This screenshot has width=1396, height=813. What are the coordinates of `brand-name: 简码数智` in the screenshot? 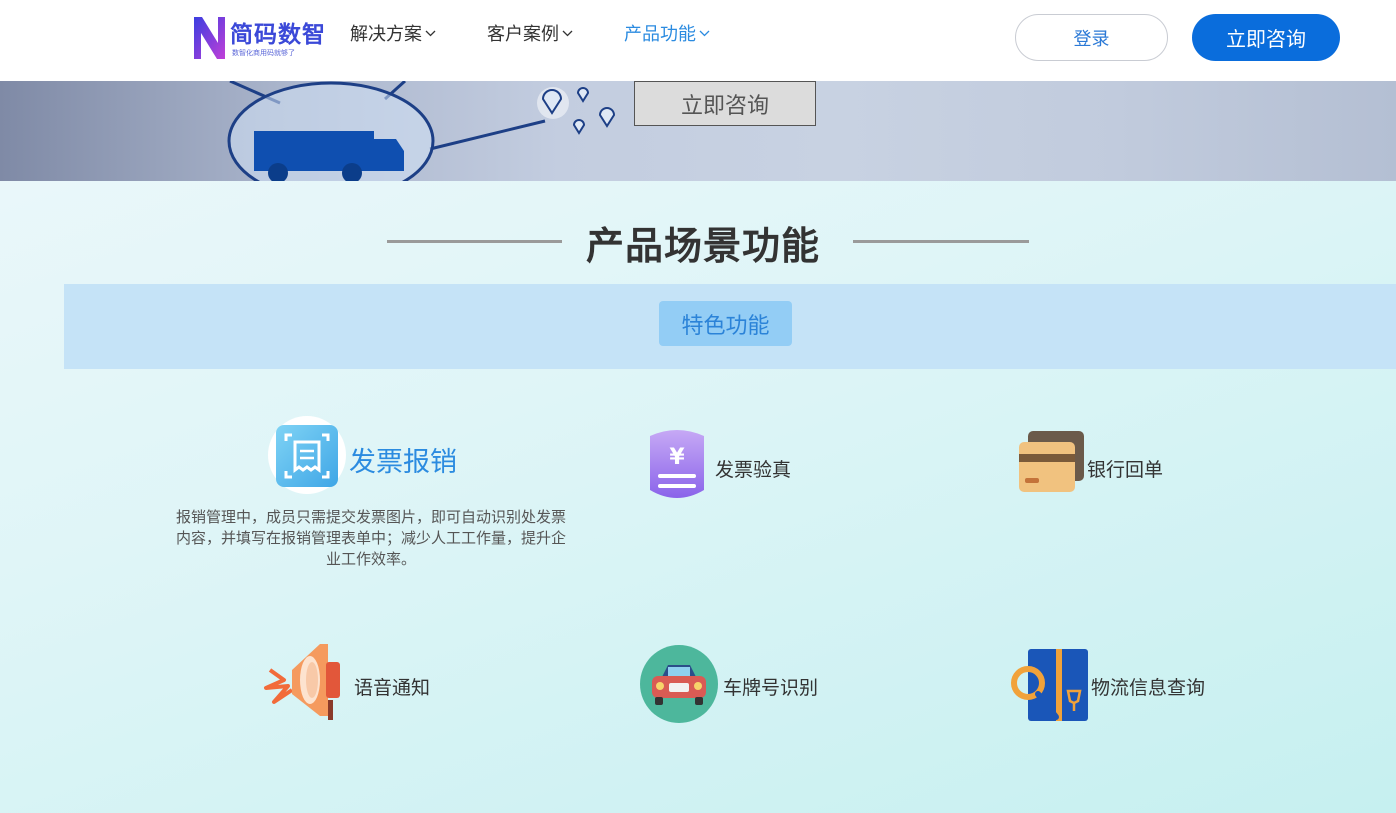 It's located at (278, 35).